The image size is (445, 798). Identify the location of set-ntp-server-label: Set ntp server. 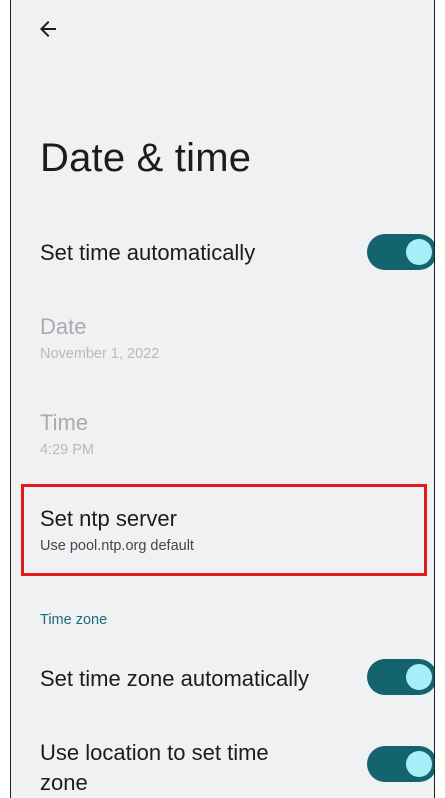
(108, 518).